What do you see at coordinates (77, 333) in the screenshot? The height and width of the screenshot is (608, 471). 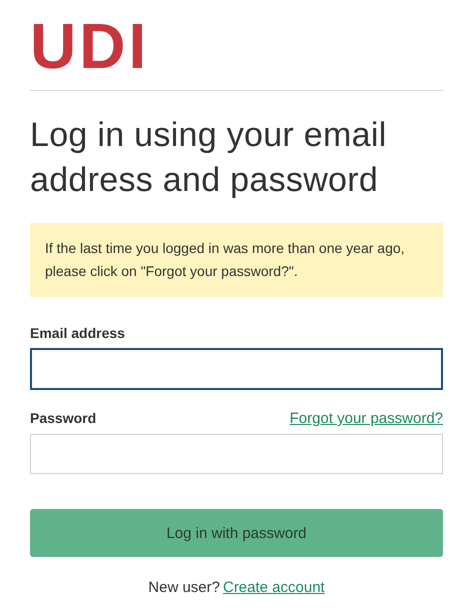 I see `field-label: Email address` at bounding box center [77, 333].